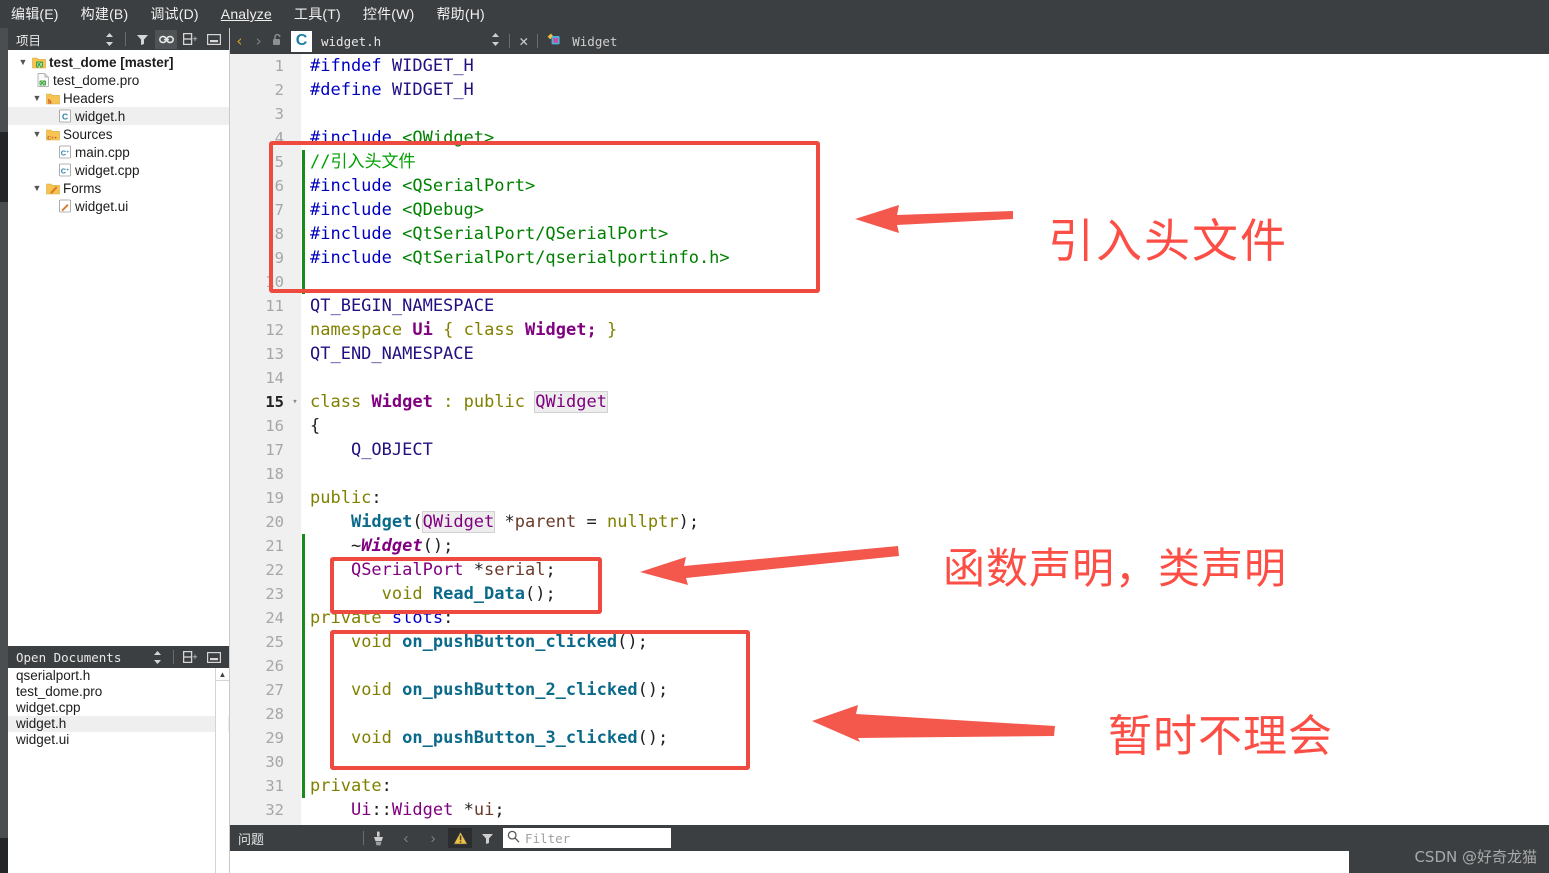 Image resolution: width=1549 pixels, height=873 pixels. Describe the element at coordinates (402, 306) in the screenshot. I see `line-text: QT_BEGIN_NAMESPACE` at that location.